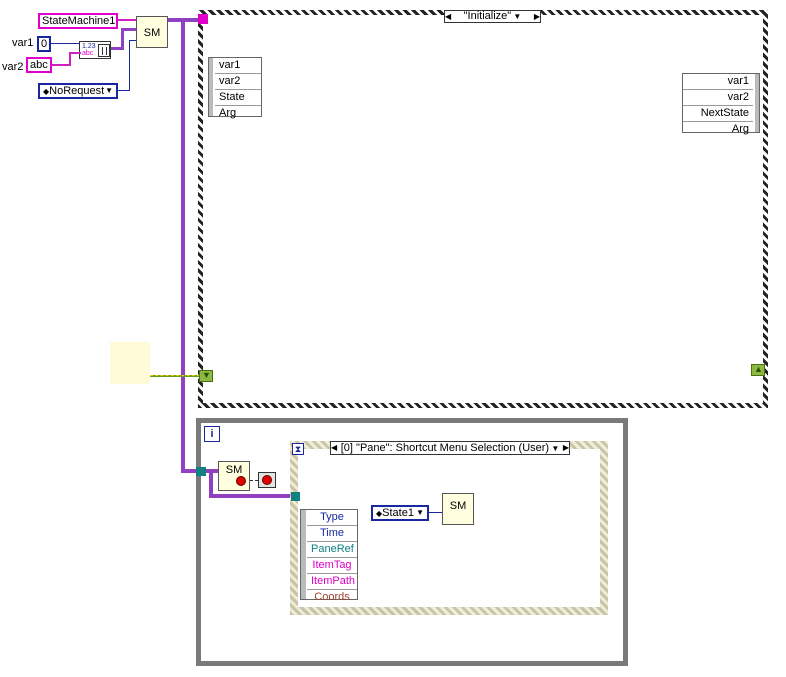 The image size is (786, 677). Describe the element at coordinates (13, 67) in the screenshot. I see `var2-label: var2` at that location.